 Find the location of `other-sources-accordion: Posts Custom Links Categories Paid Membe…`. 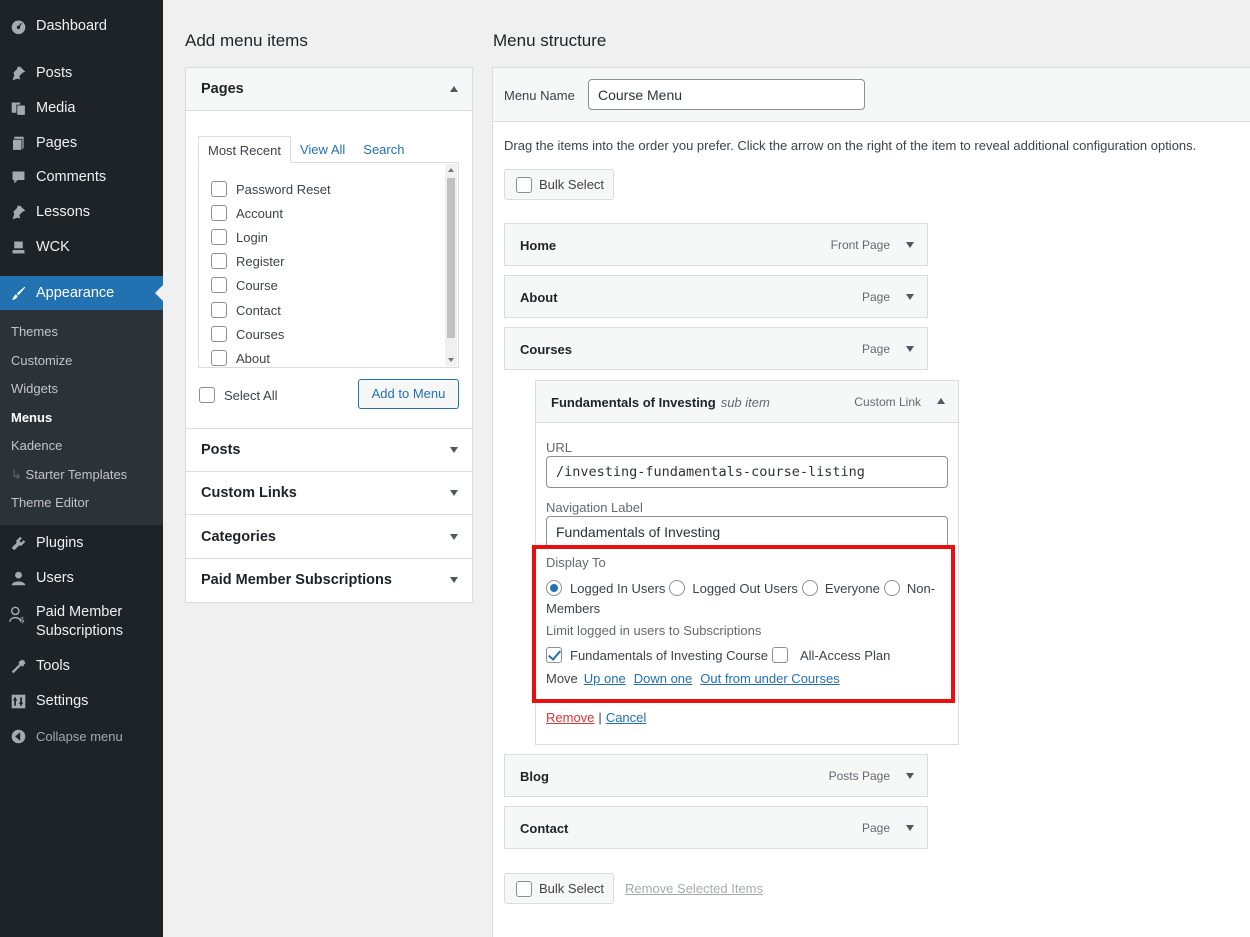

other-sources-accordion: Posts Custom Links Categories Paid Membe… is located at coordinates (329, 515).